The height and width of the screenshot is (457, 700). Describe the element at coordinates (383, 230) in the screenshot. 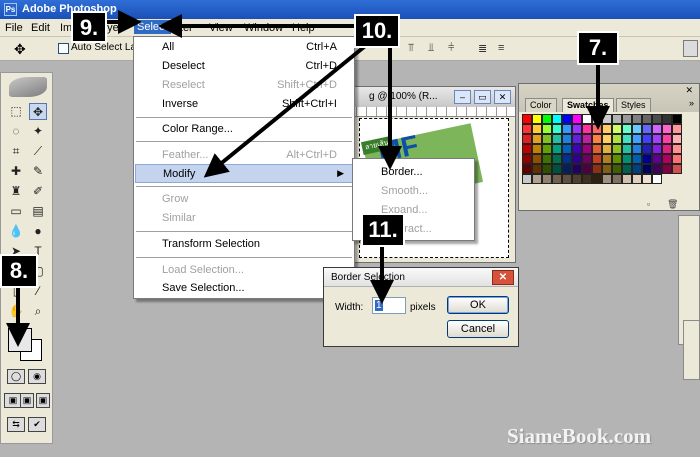

I see `callout-11: 11.` at that location.